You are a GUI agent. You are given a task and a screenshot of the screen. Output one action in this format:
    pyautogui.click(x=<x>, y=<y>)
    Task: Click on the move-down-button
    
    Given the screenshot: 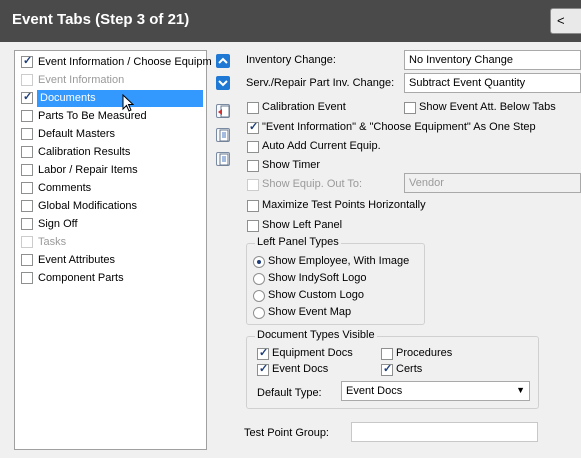 What is the action you would take?
    pyautogui.click(x=223, y=83)
    